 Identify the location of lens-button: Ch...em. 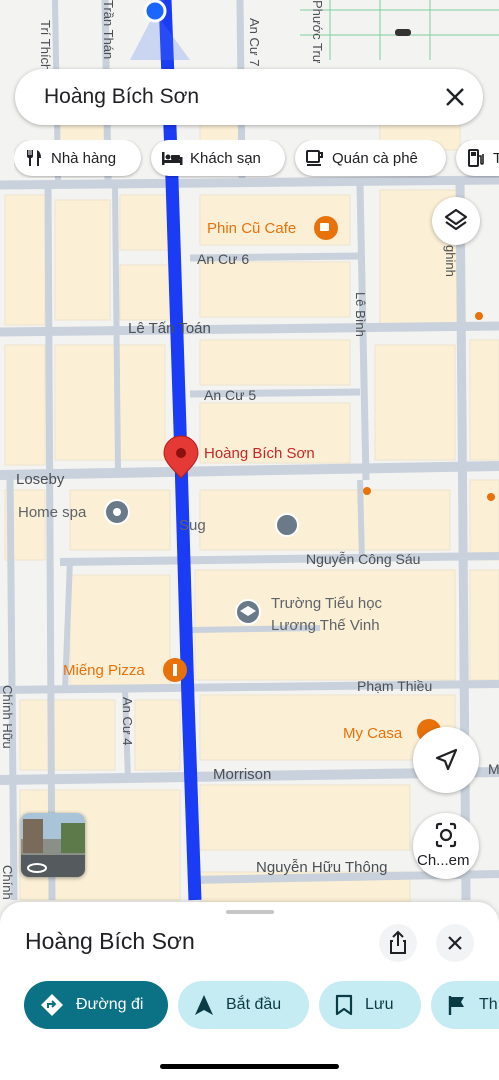
(446, 846).